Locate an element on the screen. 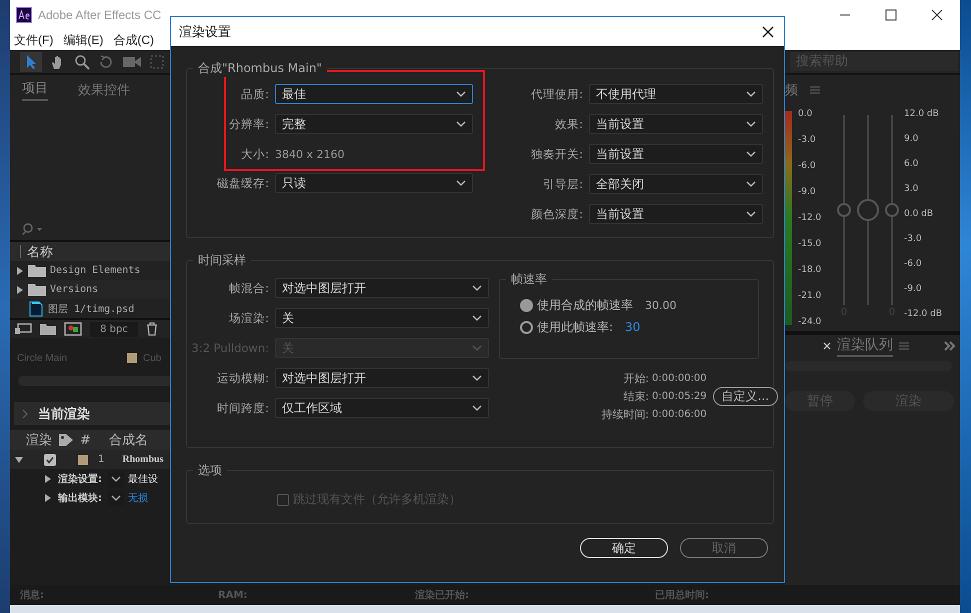  setting-label: 渲染设置: is located at coordinates (80, 479).